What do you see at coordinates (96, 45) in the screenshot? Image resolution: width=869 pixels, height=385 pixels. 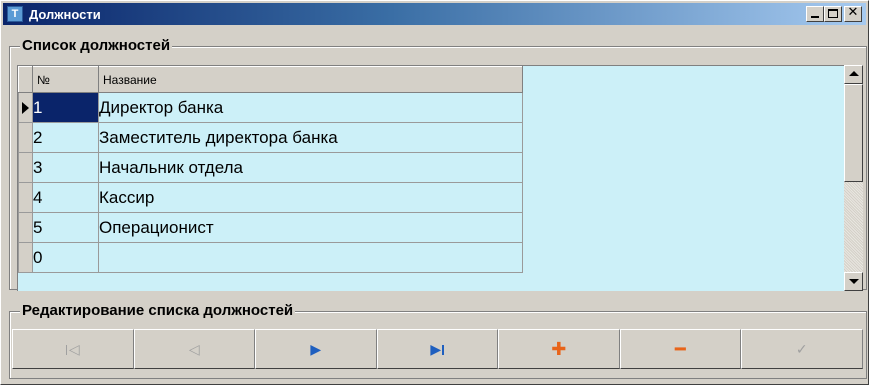 I see `positions-list-title: Список должностей` at bounding box center [96, 45].